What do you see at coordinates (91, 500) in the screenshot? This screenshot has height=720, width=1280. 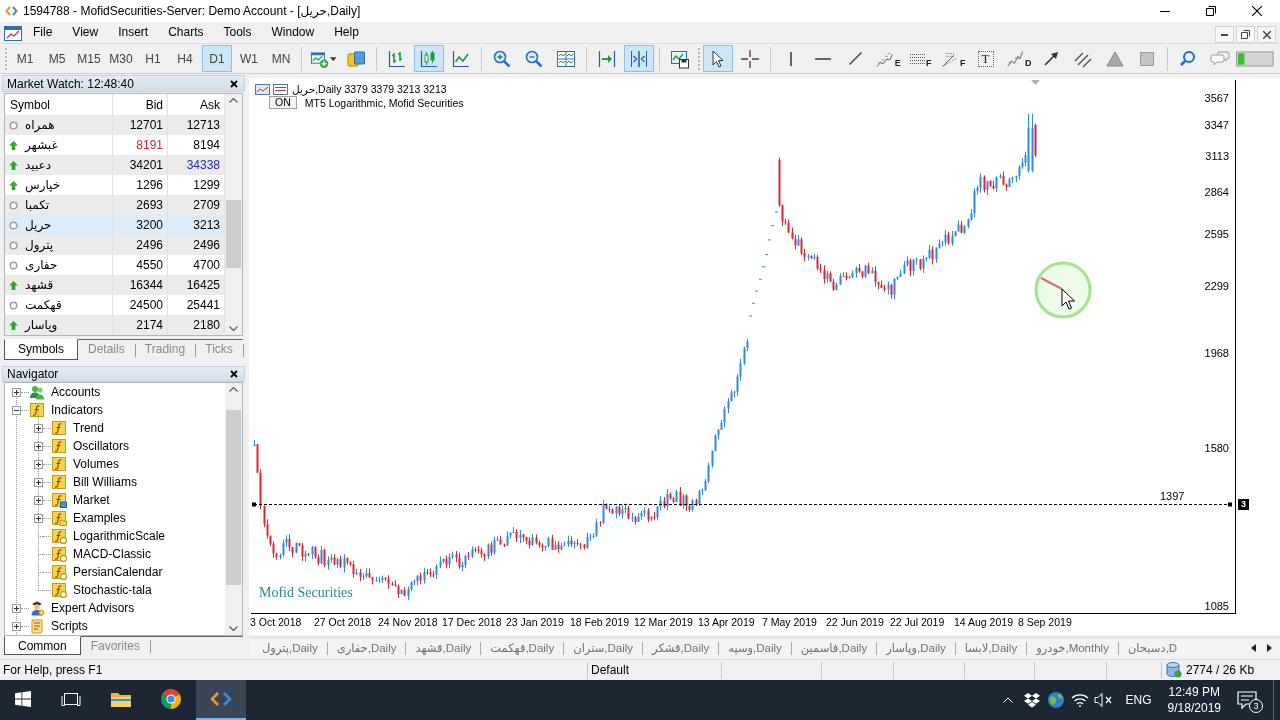 I see `tree-item: Market` at bounding box center [91, 500].